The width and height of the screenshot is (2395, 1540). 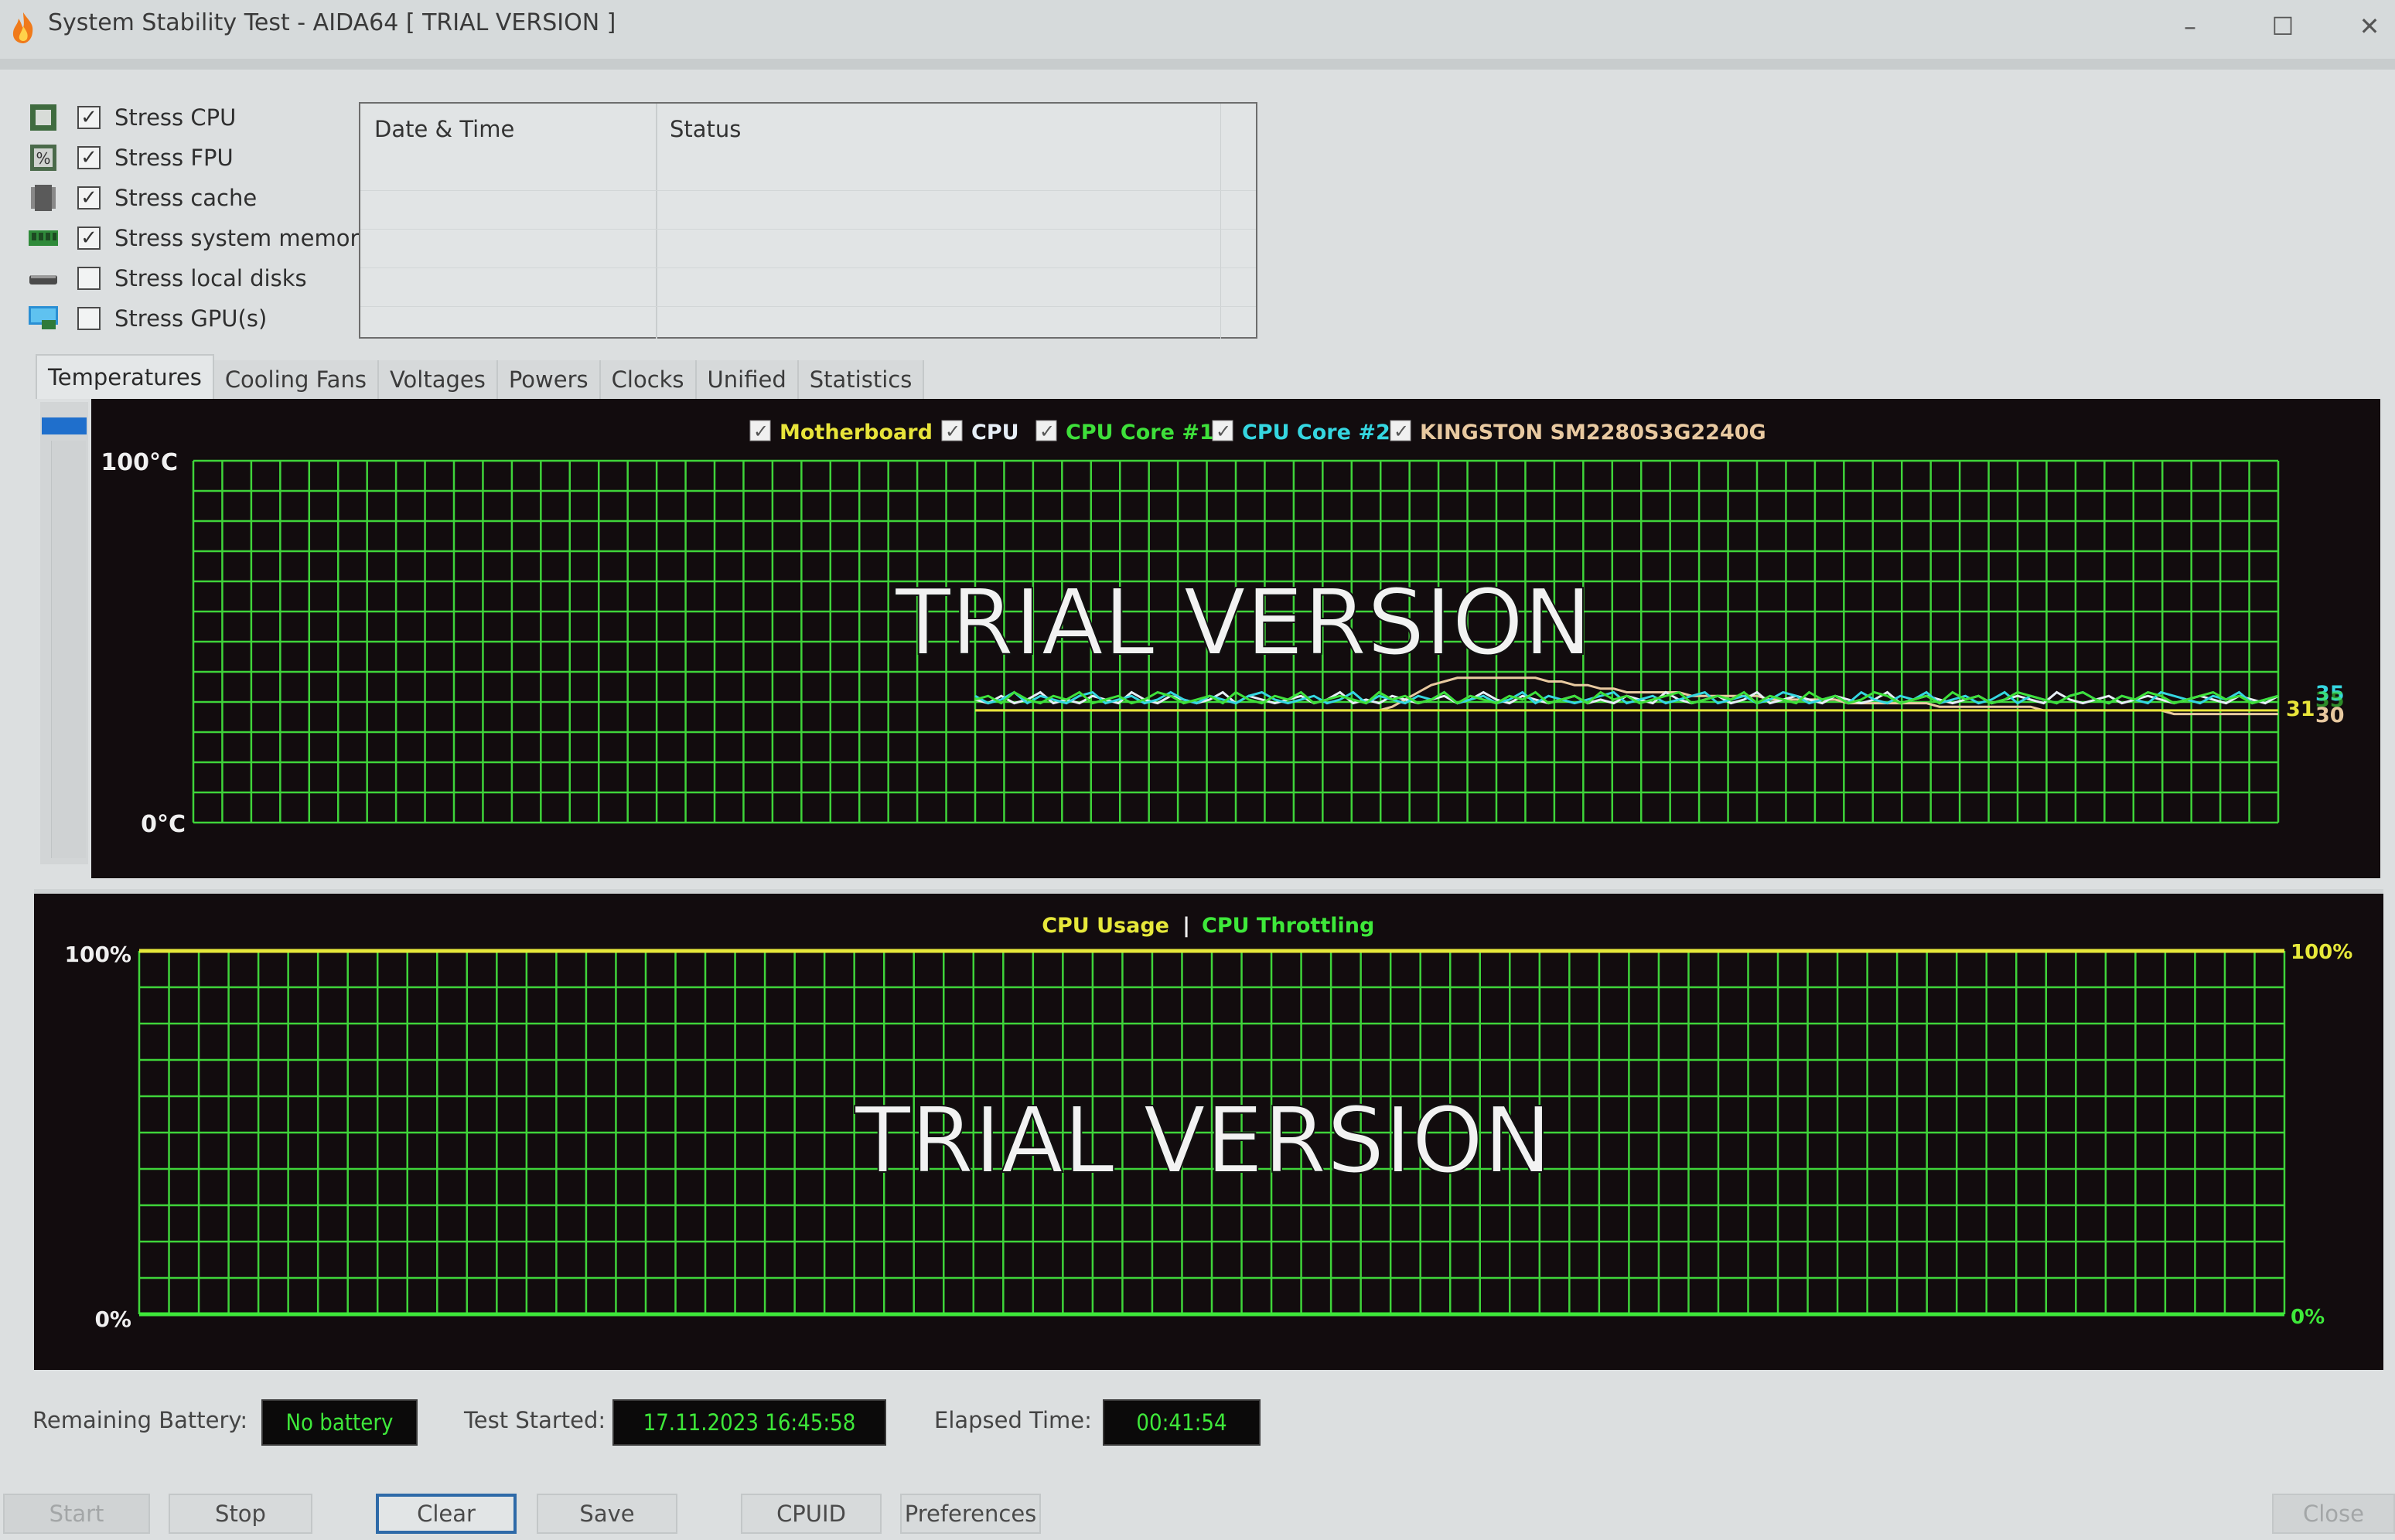 I want to click on clear-button: Clear, so click(x=447, y=1514).